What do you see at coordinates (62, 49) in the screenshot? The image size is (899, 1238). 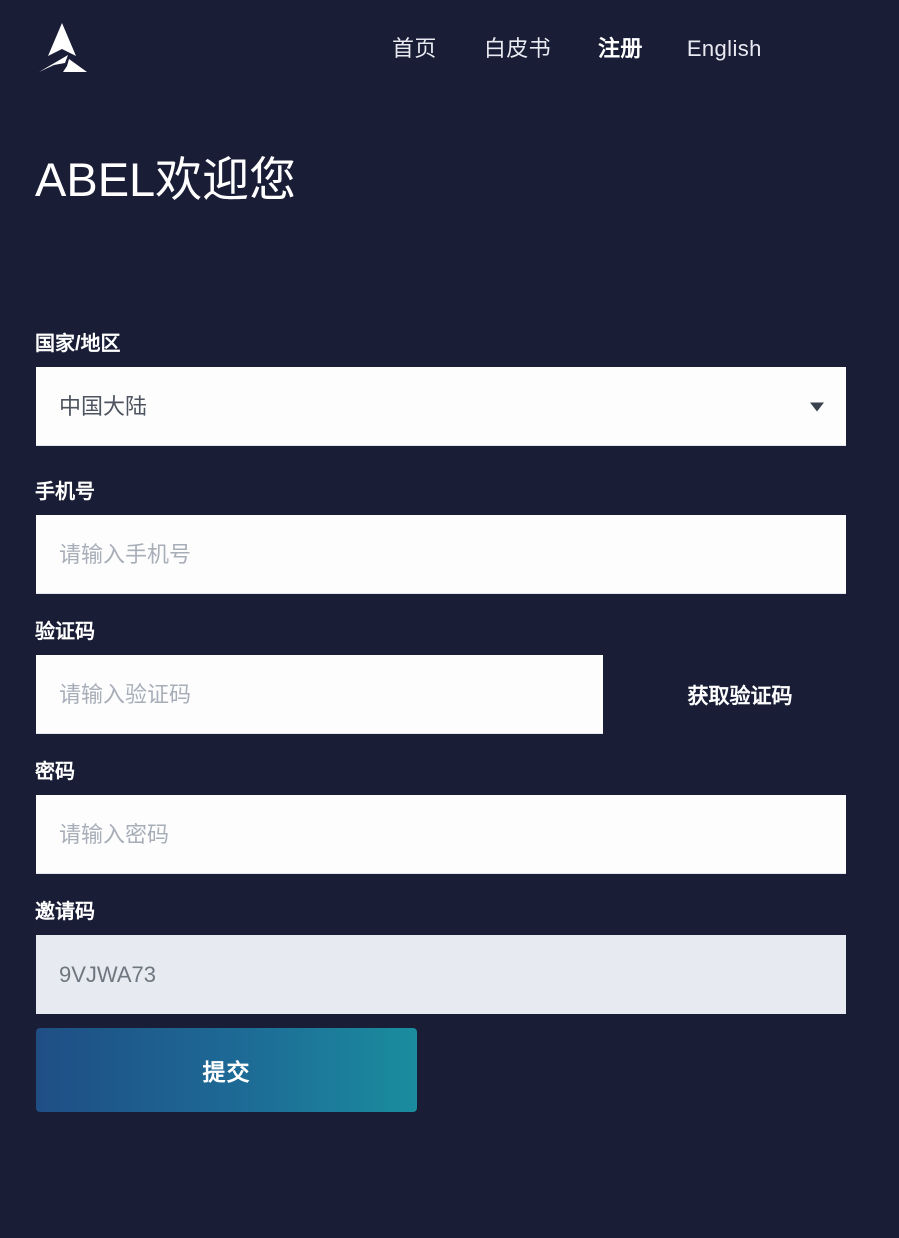 I see `abel-triangle-logo-icon` at bounding box center [62, 49].